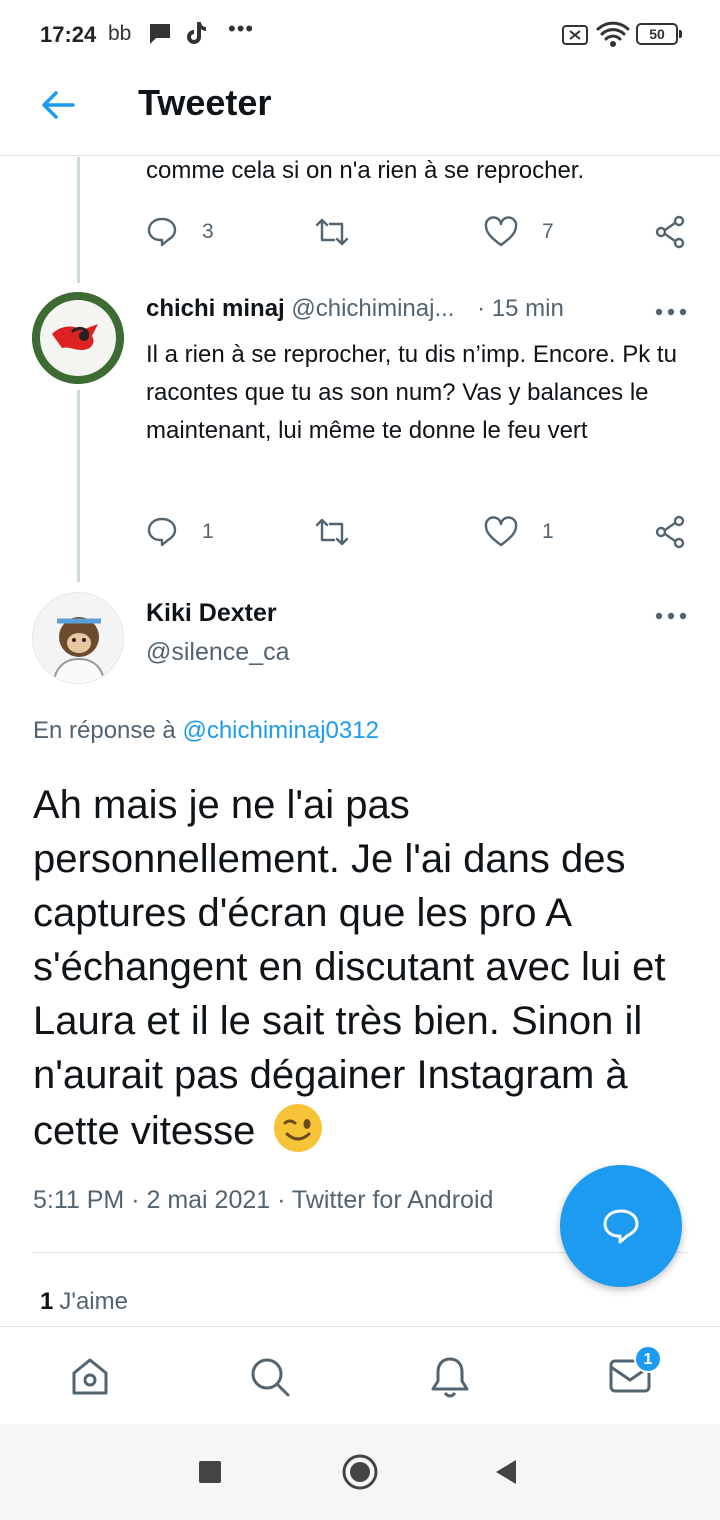 The height and width of the screenshot is (1520, 720). What do you see at coordinates (360, 1374) in the screenshot?
I see `bottom-navigation: 1` at bounding box center [360, 1374].